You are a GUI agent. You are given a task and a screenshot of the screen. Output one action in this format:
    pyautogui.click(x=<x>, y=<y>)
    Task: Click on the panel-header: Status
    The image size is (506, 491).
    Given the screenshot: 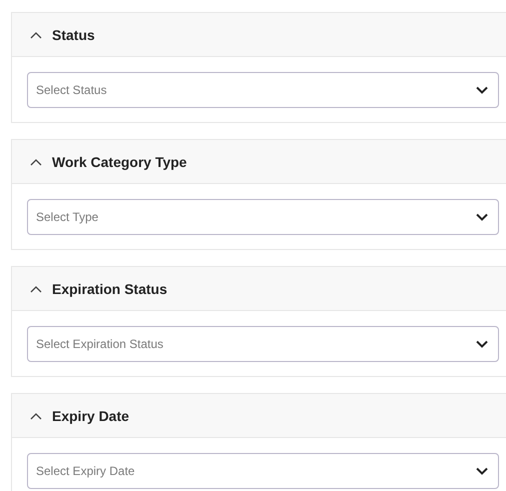 What is the action you would take?
    pyautogui.click(x=259, y=35)
    